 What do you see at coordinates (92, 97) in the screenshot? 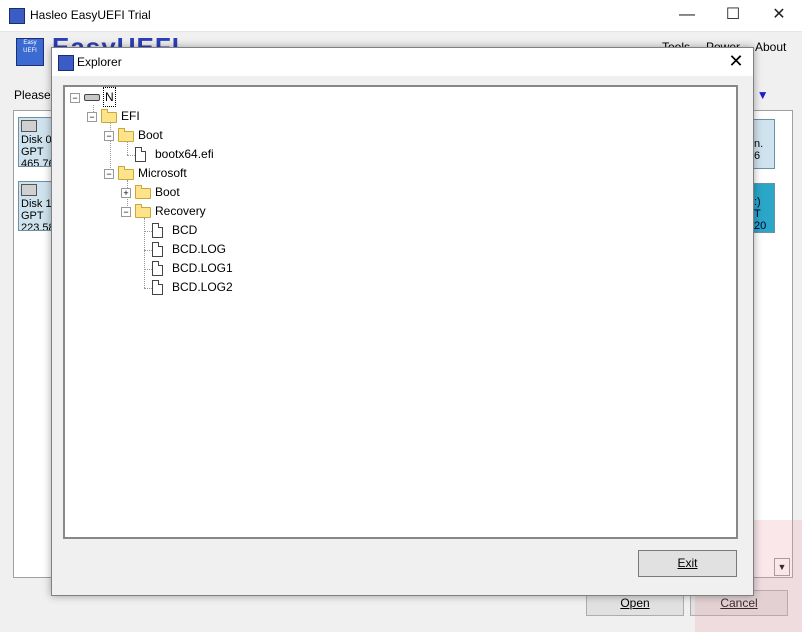
I see `drive-icon` at bounding box center [92, 97].